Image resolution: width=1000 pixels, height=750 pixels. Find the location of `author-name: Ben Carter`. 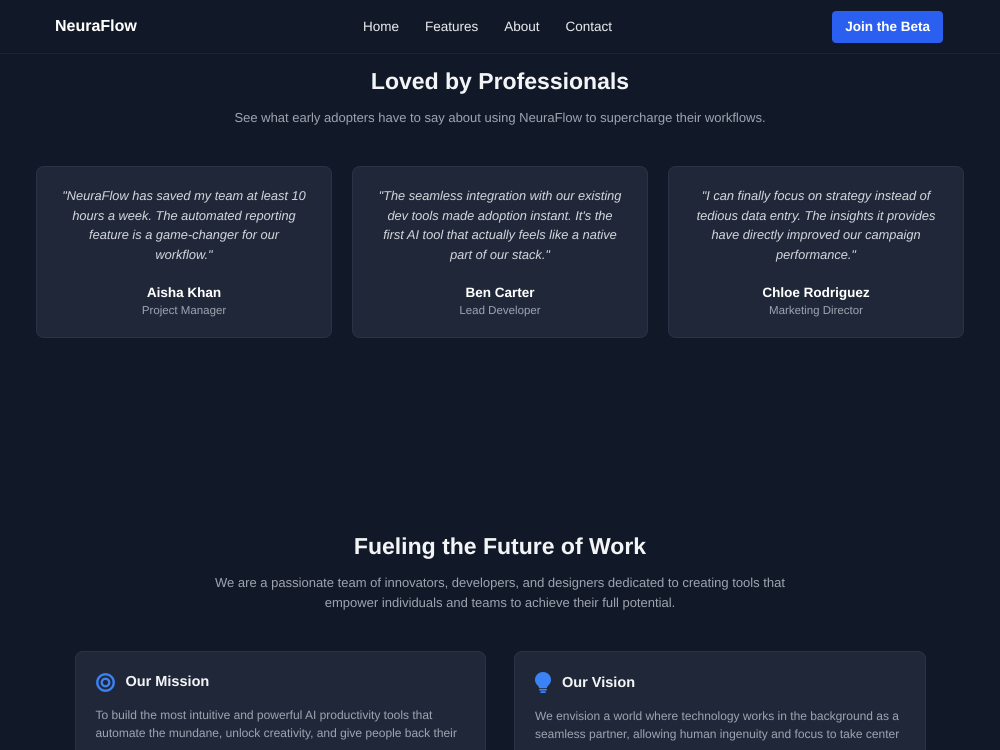

author-name: Ben Carter is located at coordinates (500, 293).